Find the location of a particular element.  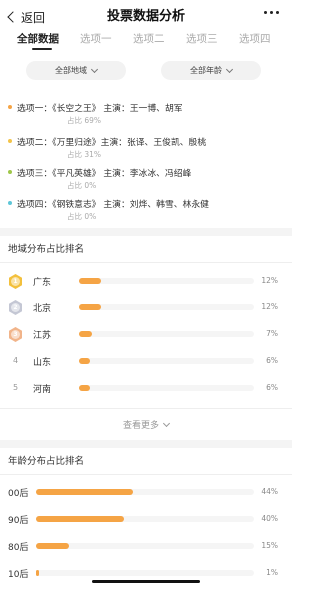

region-name: 山东 is located at coordinates (42, 363).